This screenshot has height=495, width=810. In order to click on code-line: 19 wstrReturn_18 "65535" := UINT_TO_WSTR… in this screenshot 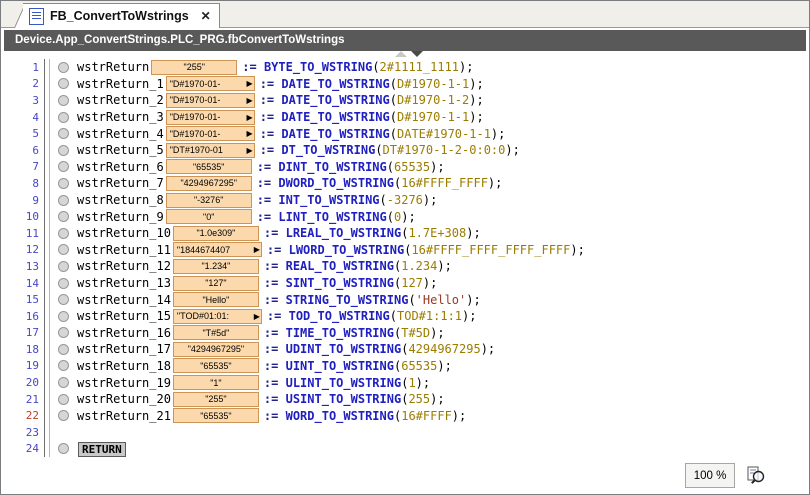, I will do `click(405, 366)`.